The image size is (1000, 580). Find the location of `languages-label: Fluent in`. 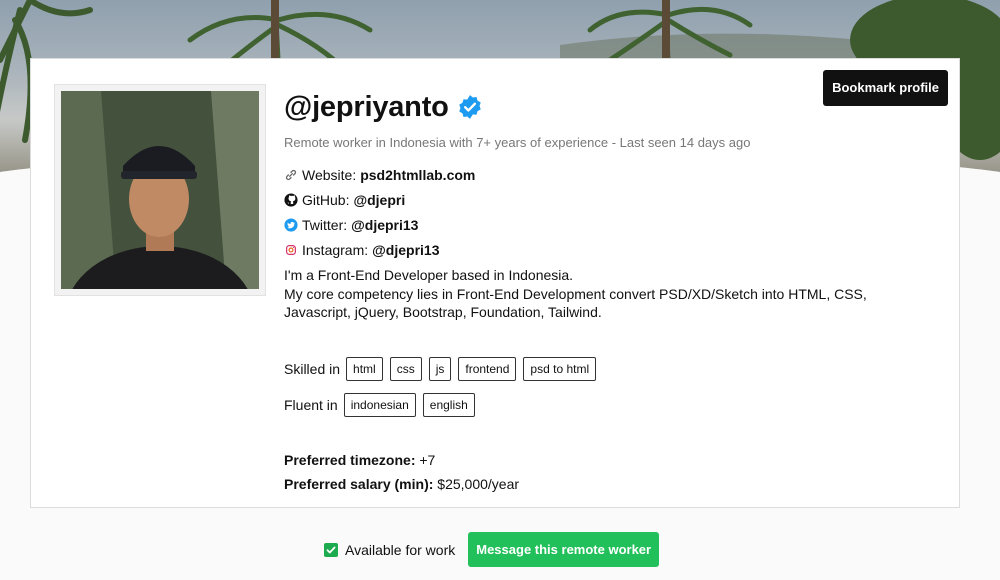

languages-label: Fluent in is located at coordinates (311, 404).